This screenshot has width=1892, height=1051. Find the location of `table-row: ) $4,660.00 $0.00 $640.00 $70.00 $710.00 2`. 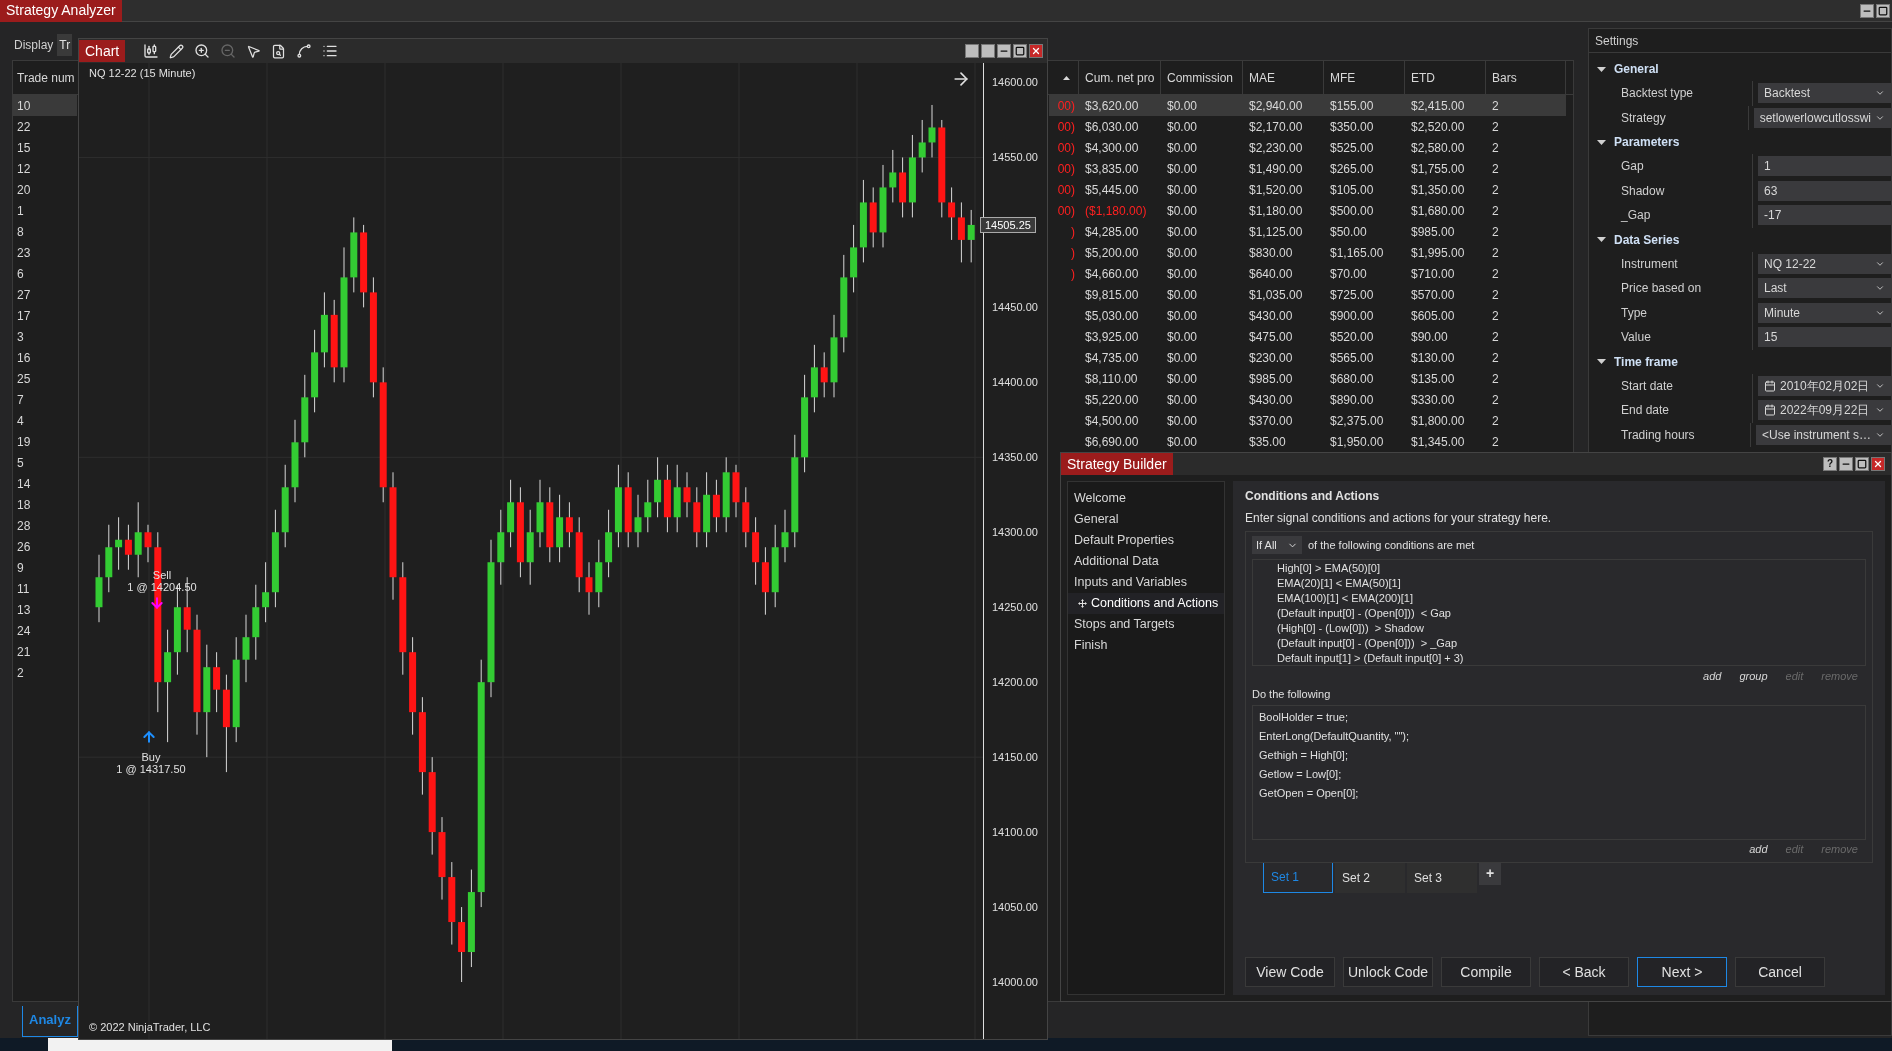

table-row: ) $4,660.00 $0.00 $640.00 $70.00 $710.00 2 is located at coordinates (1307, 273).